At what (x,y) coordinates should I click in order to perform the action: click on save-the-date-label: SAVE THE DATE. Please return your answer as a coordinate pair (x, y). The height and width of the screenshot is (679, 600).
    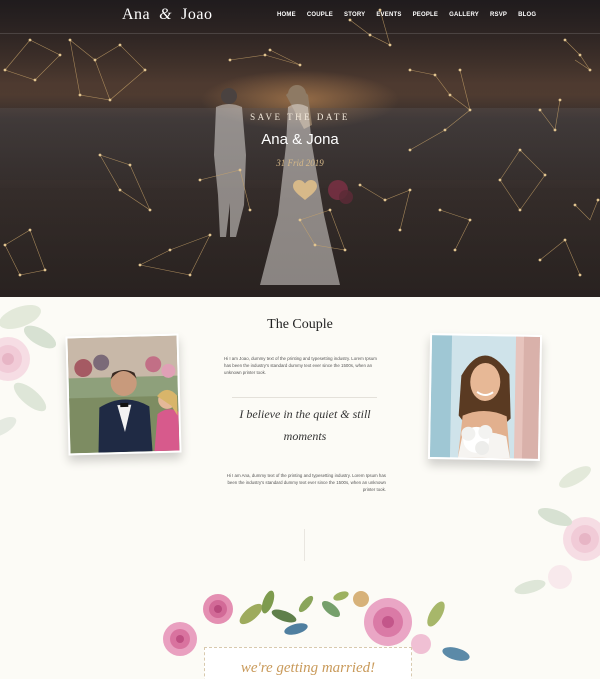
    Looking at the image, I should click on (300, 117).